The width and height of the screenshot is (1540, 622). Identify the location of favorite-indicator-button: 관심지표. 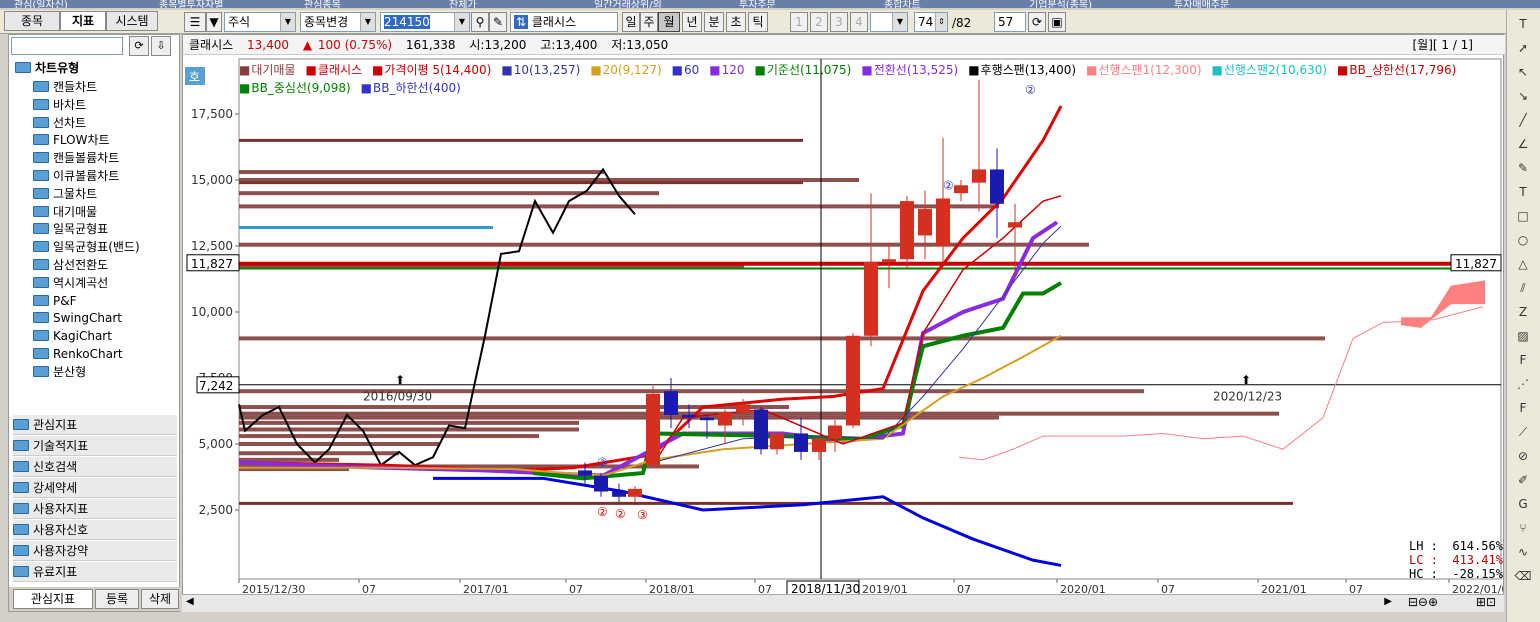
(53, 599).